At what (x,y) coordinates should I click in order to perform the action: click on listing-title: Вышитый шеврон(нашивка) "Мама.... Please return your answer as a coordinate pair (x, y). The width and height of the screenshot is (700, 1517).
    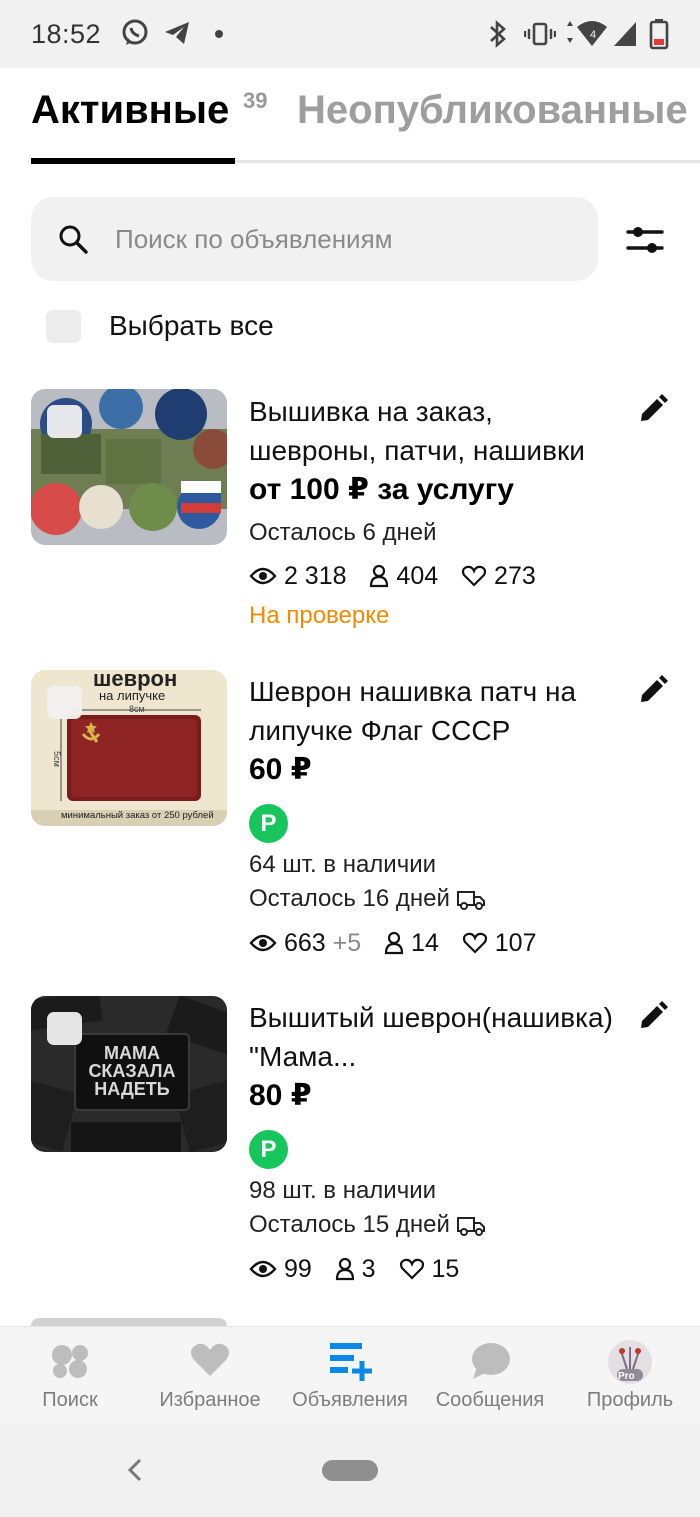
    Looking at the image, I should click on (434, 1038).